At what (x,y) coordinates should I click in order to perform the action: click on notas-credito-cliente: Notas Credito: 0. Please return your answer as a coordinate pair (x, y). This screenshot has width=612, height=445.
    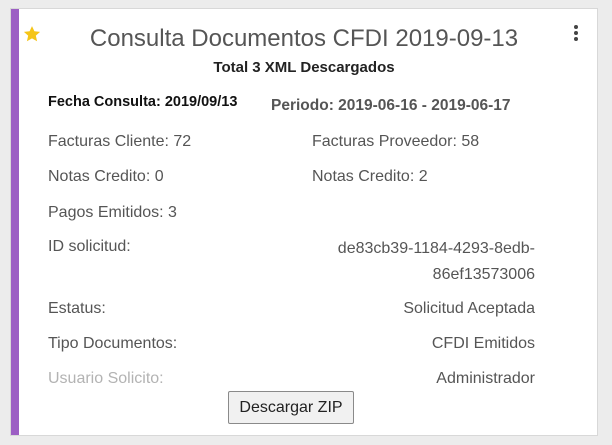
    Looking at the image, I should click on (106, 176).